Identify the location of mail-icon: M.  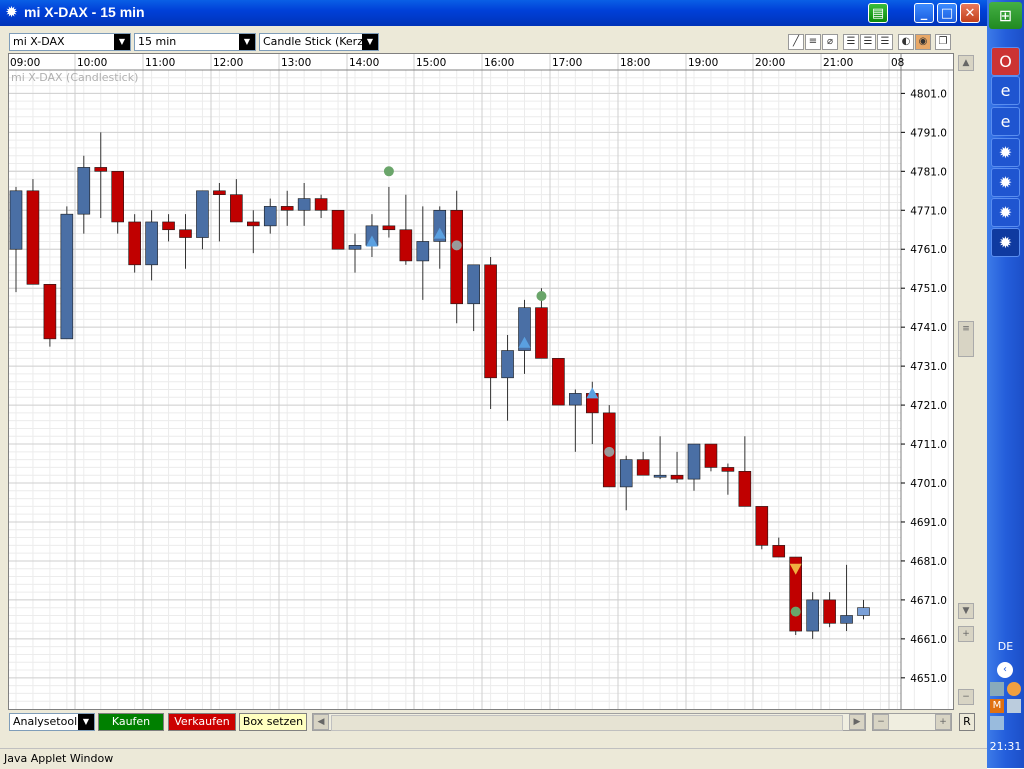
(997, 706).